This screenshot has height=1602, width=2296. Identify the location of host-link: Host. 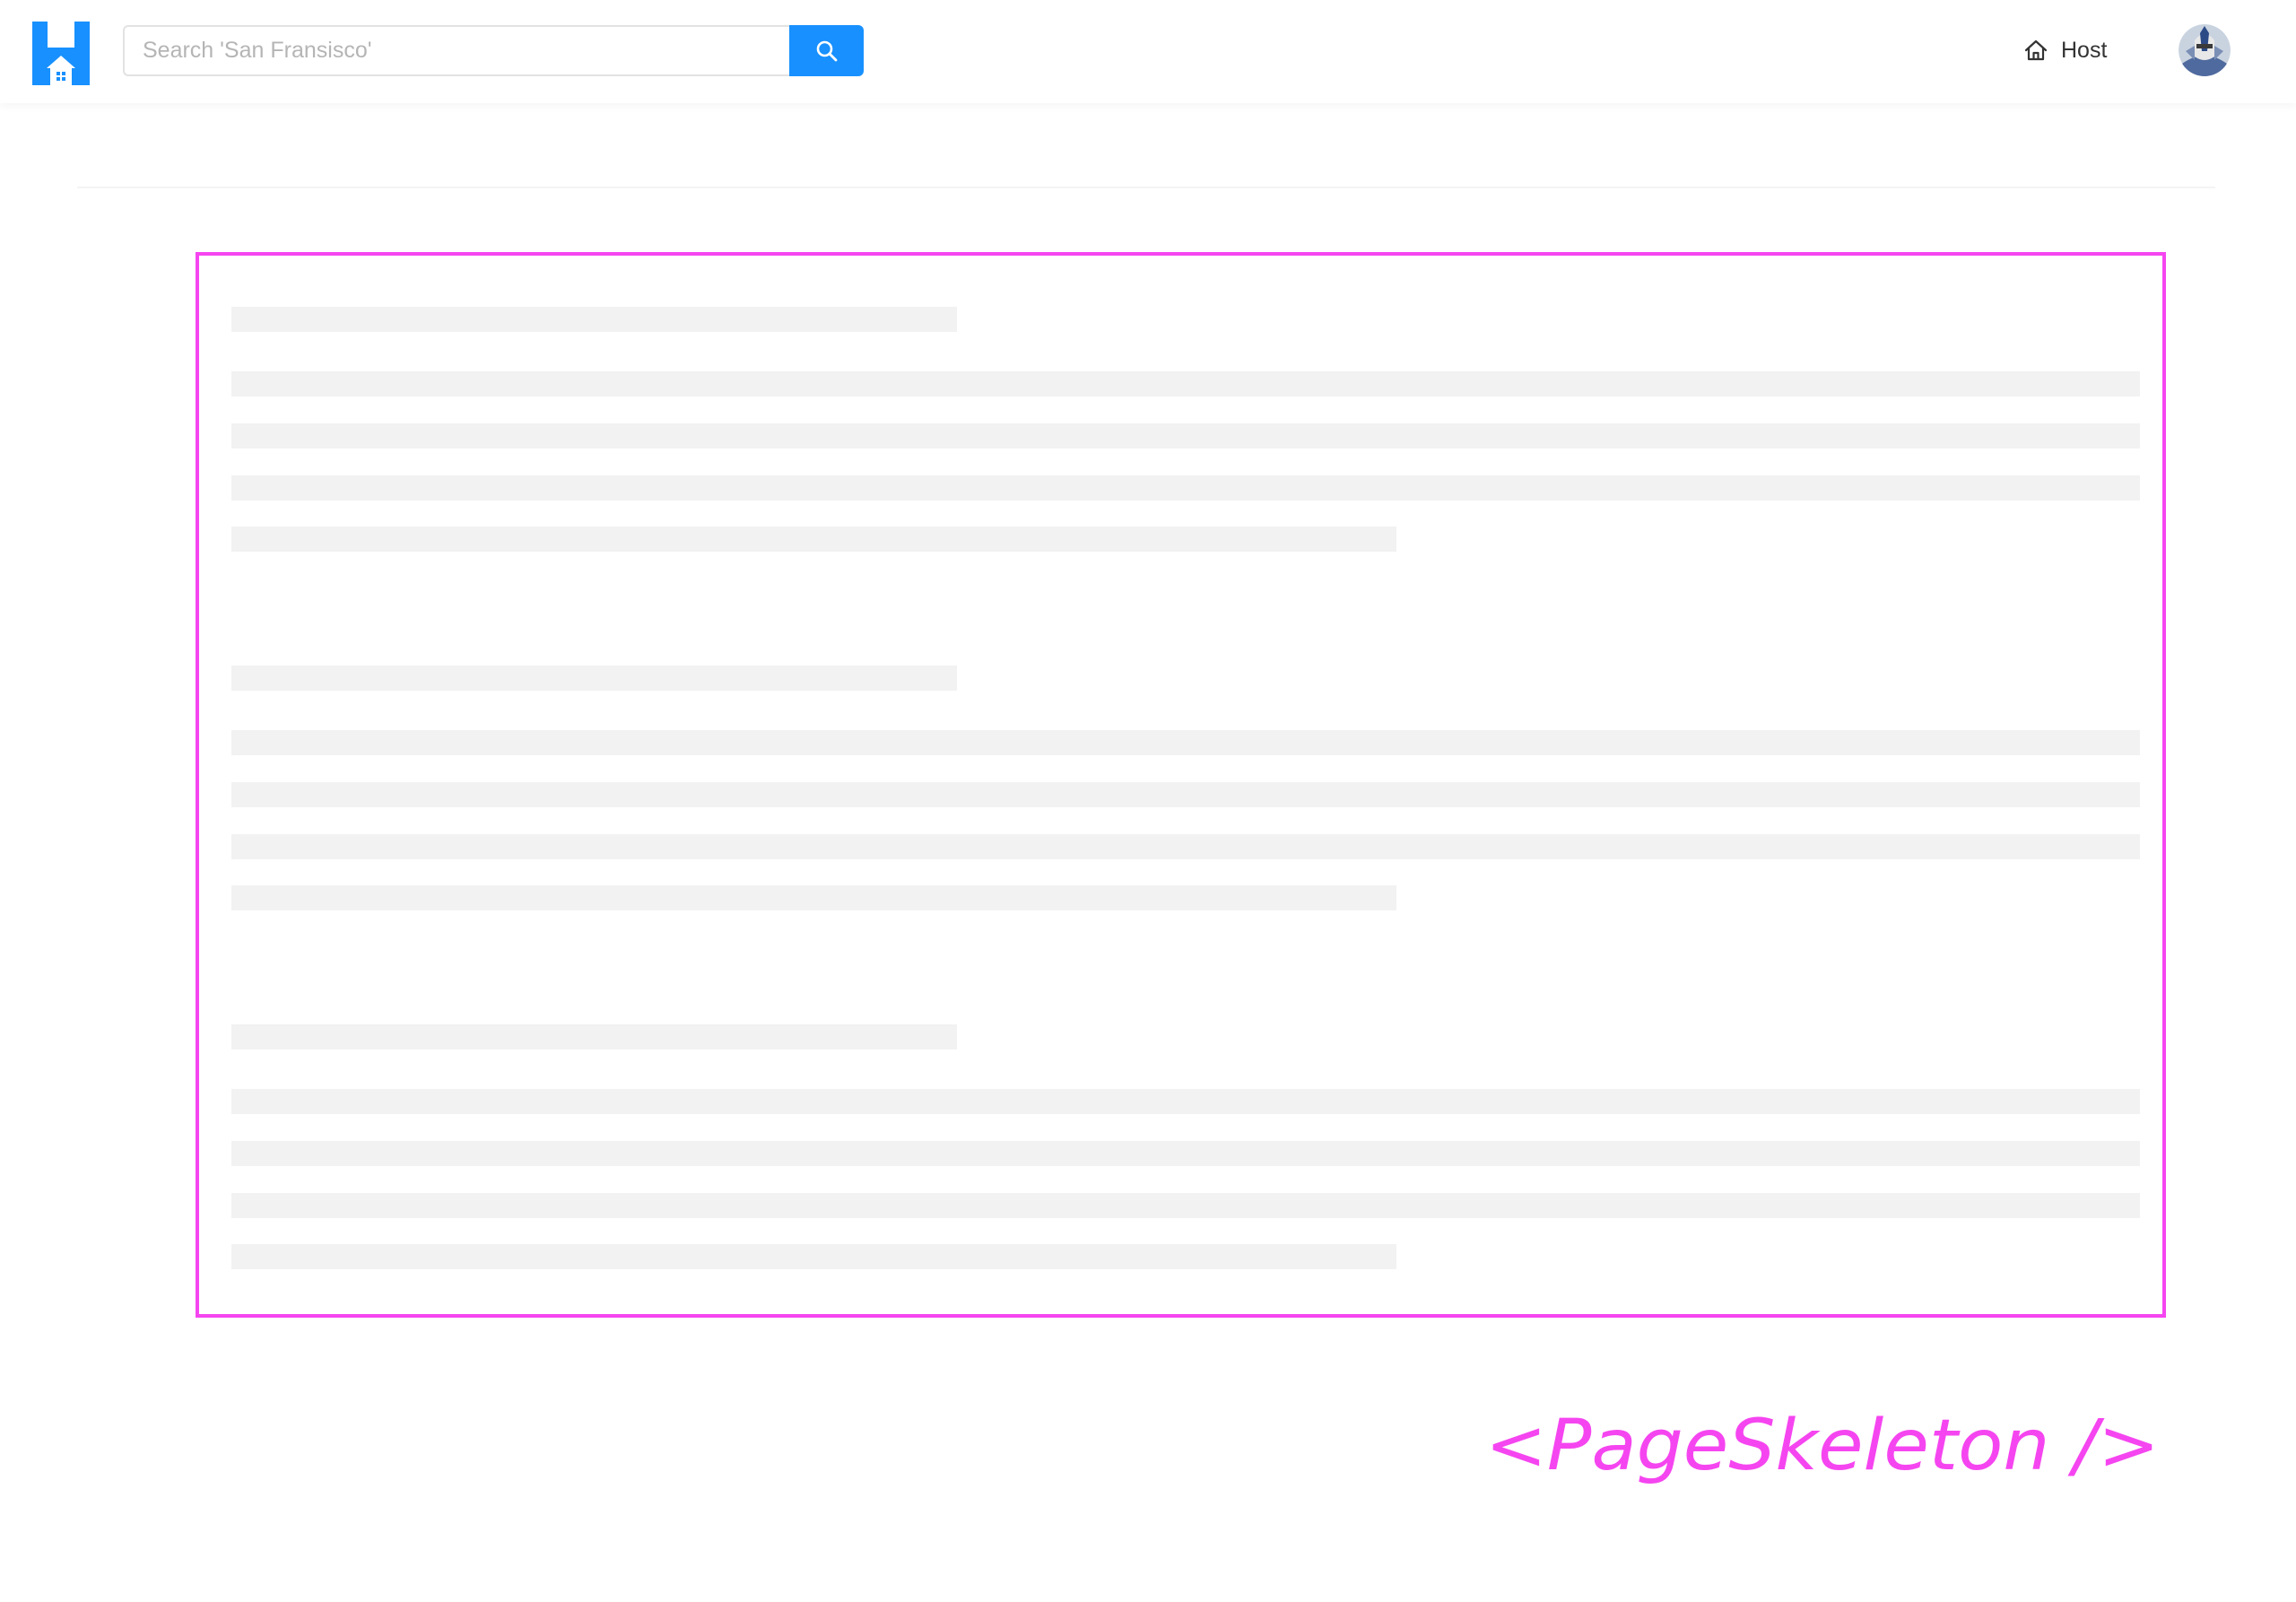
(2065, 50).